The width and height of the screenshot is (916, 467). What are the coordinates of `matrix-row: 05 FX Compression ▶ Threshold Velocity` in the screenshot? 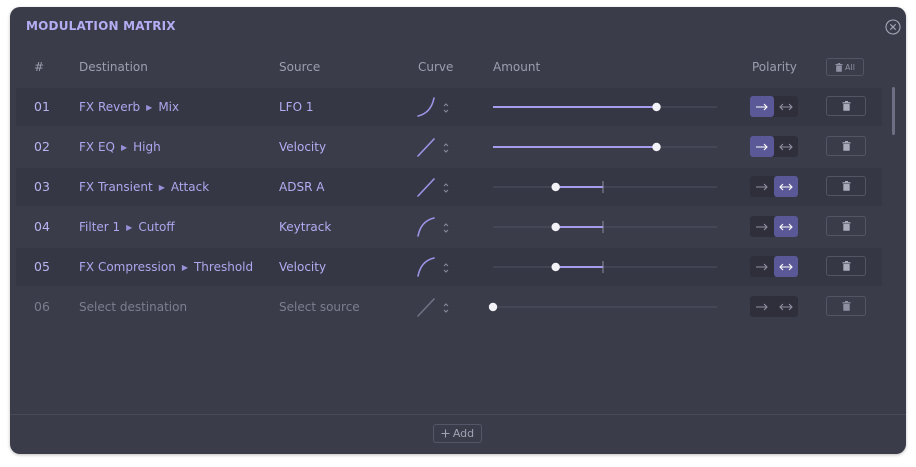 It's located at (449, 267).